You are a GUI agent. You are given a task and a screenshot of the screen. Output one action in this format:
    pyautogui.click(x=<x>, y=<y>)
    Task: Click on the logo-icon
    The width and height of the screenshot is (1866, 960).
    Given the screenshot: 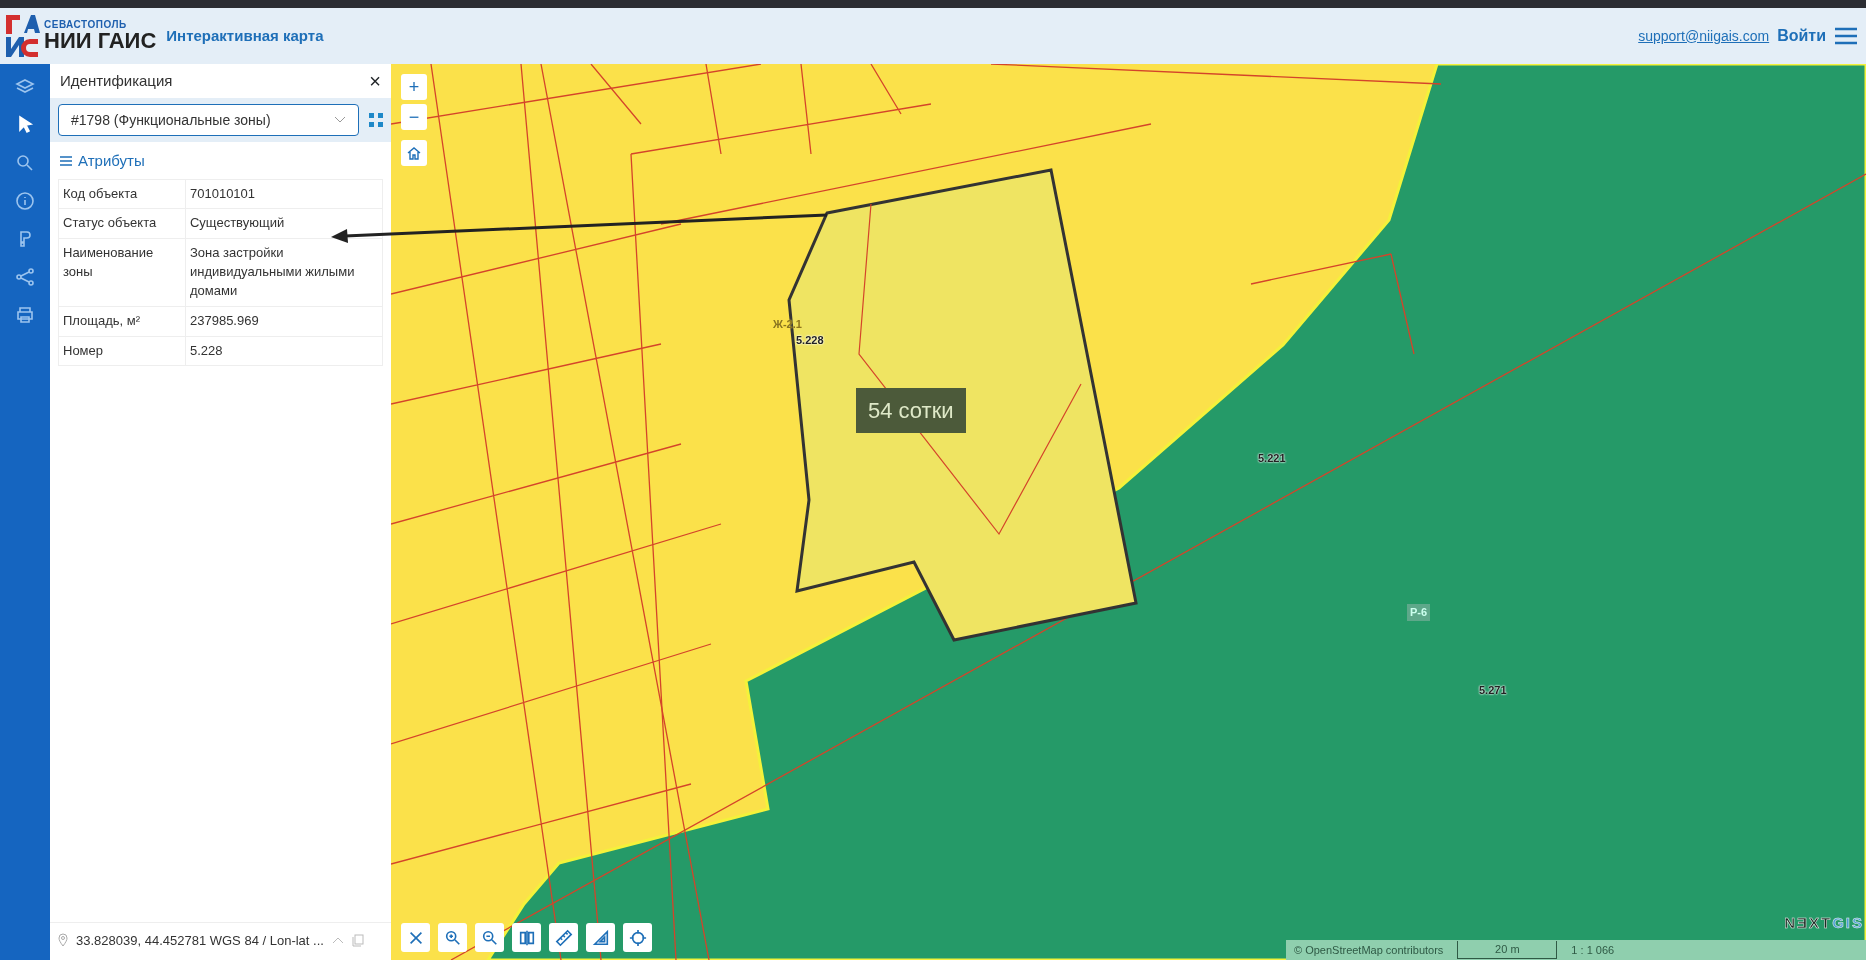 What is the action you would take?
    pyautogui.click(x=22, y=36)
    